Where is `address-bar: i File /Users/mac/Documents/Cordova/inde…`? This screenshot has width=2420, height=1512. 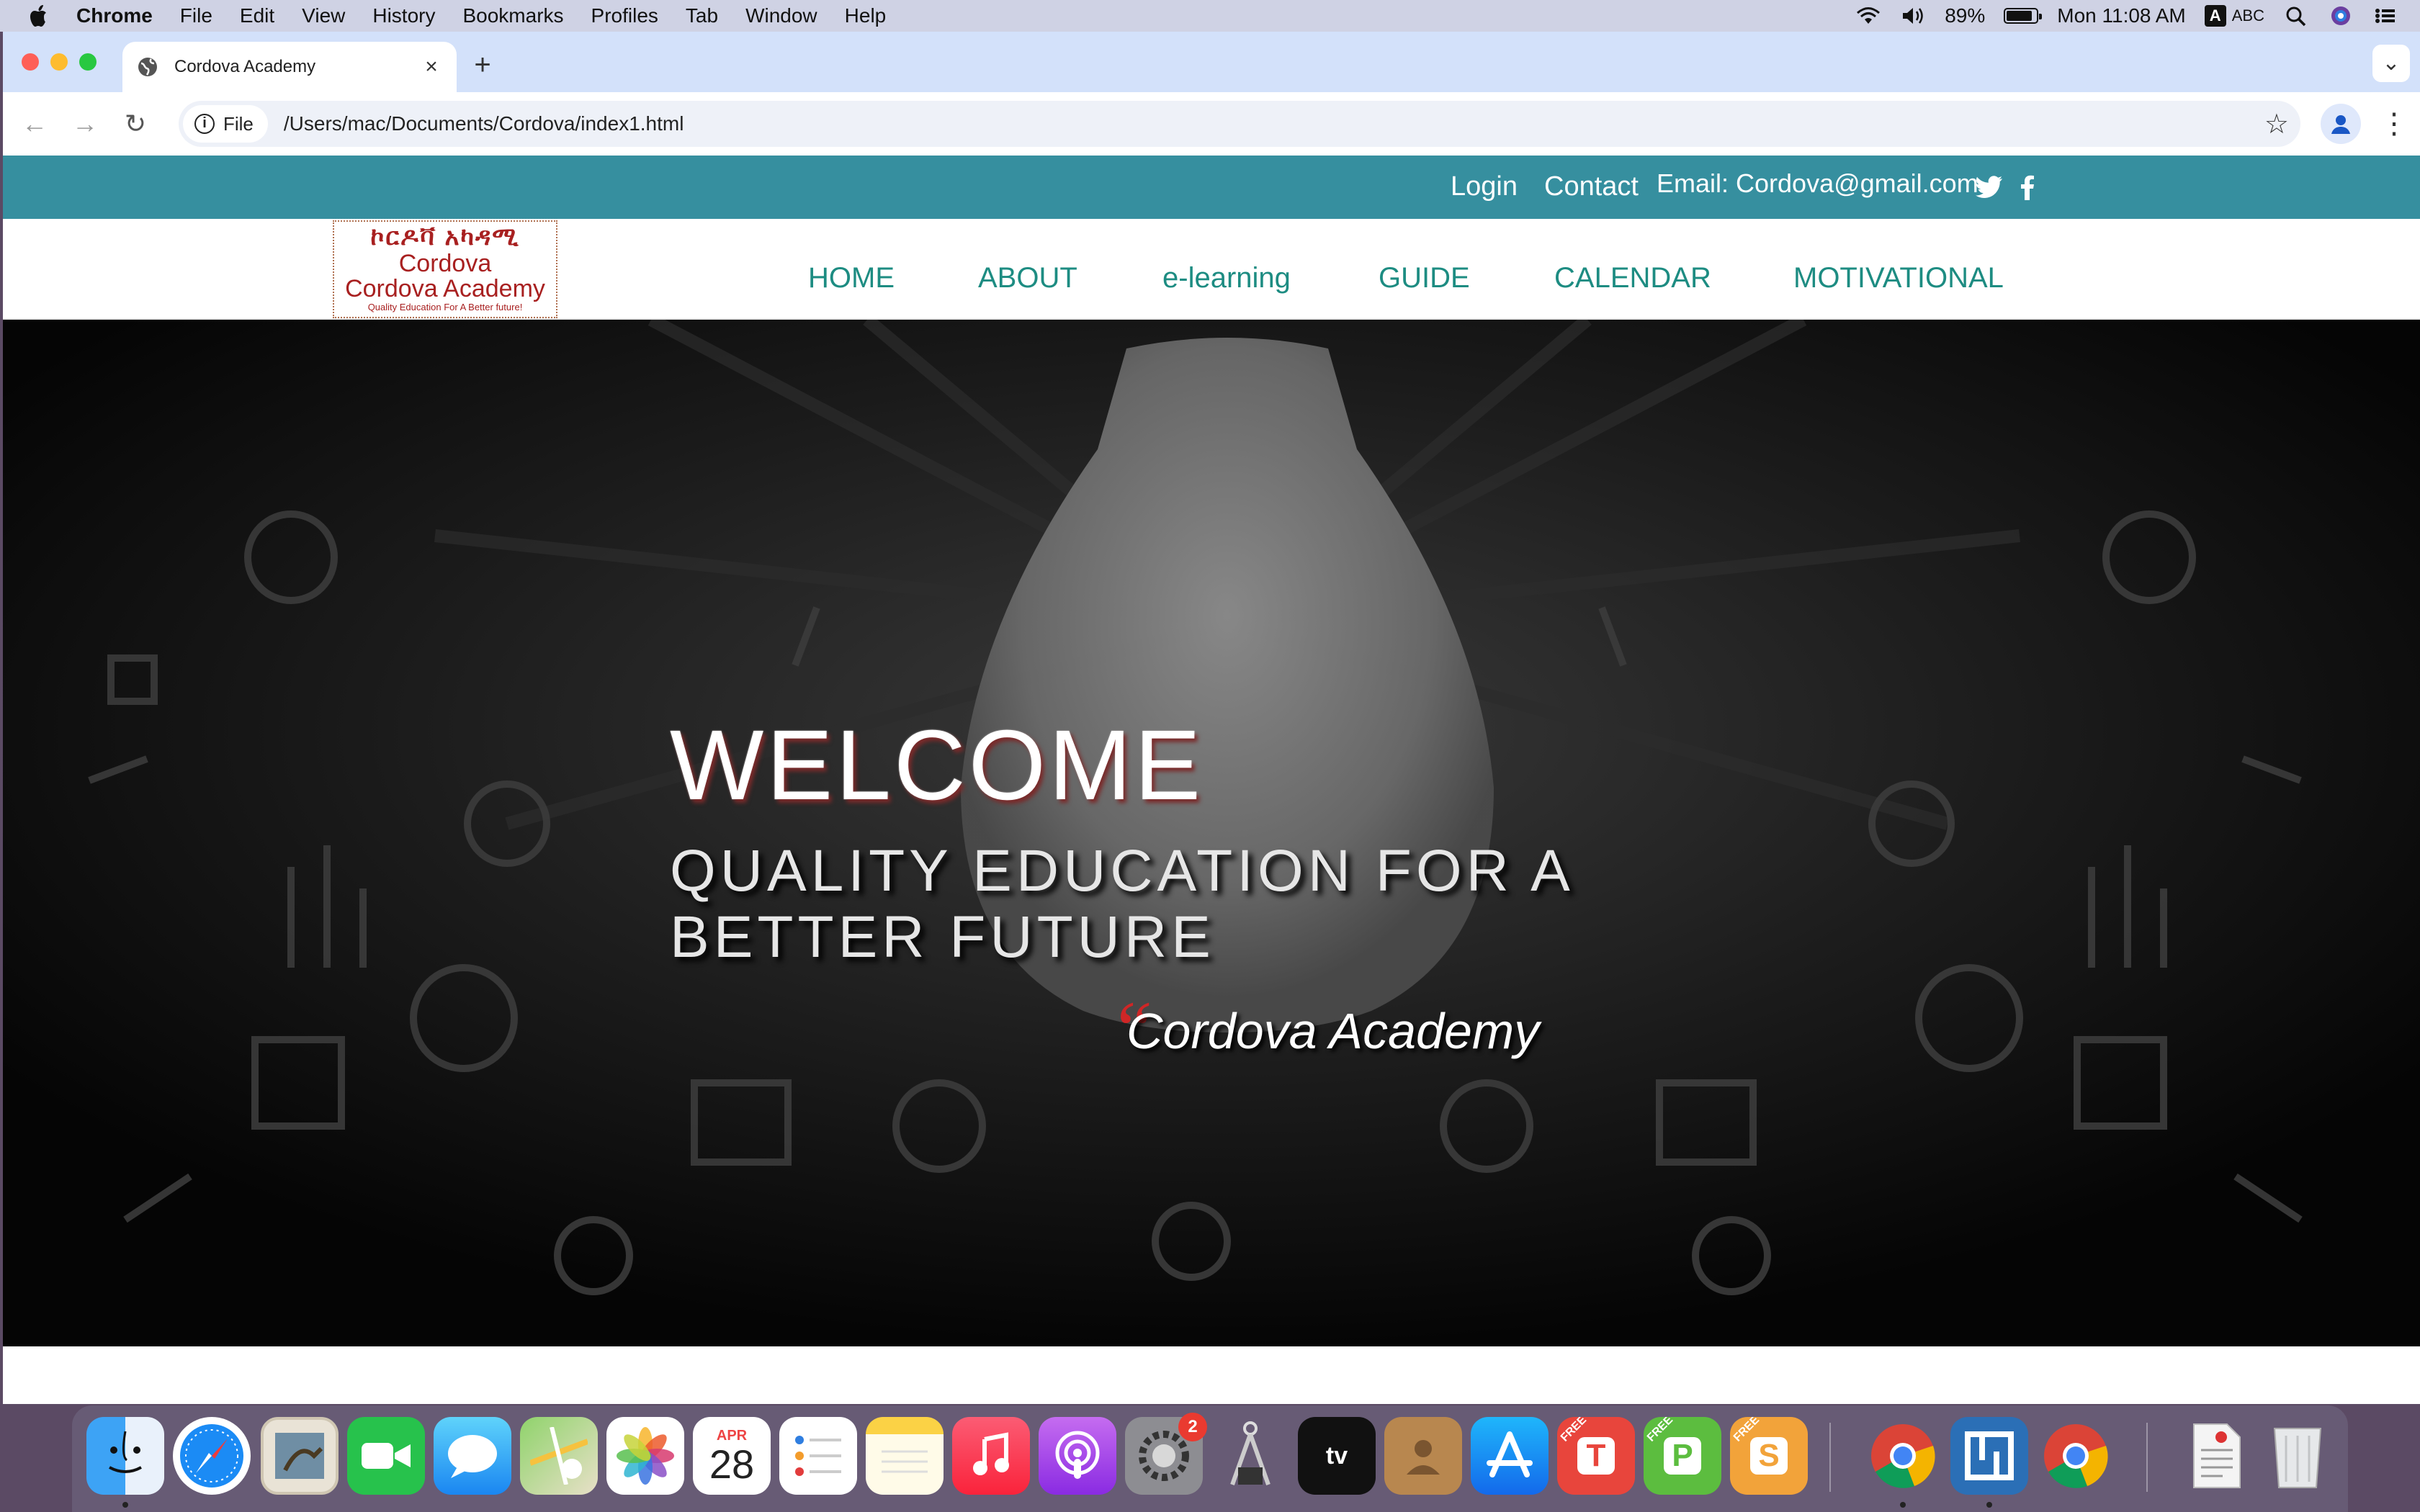
address-bar: i File /Users/mac/Documents/Cordova/inde… is located at coordinates (1239, 124).